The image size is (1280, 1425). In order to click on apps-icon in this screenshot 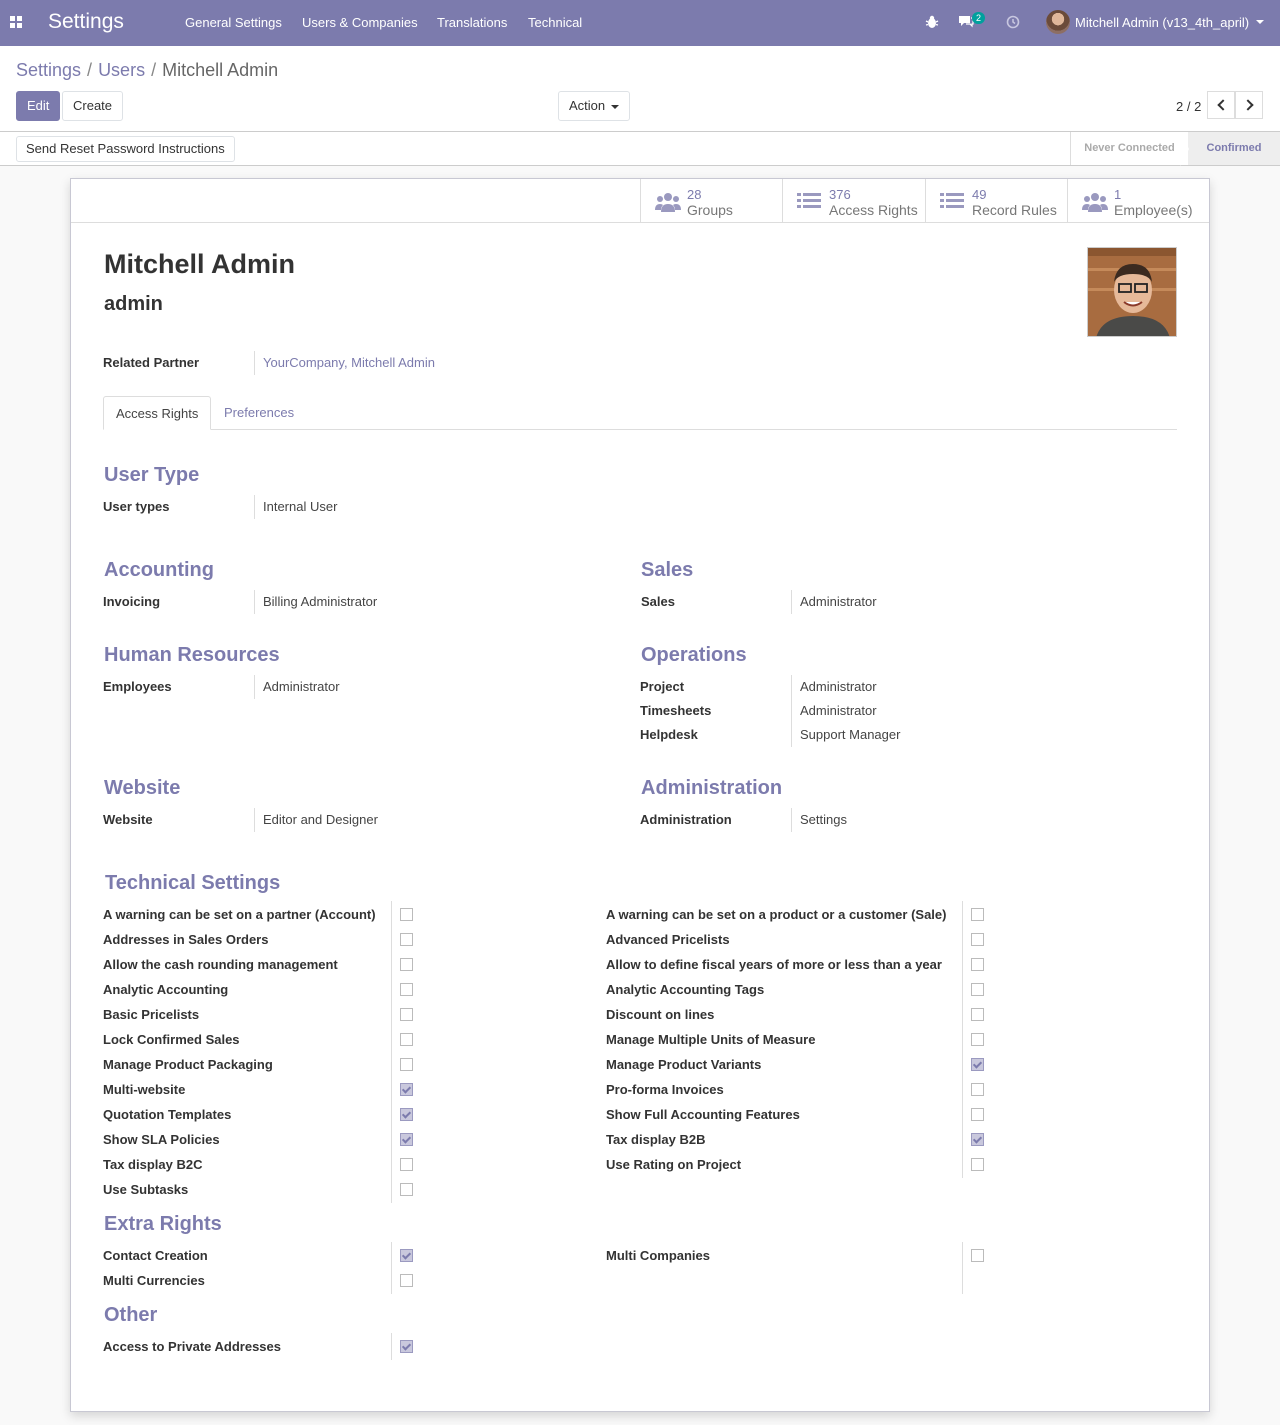, I will do `click(16, 22)`.